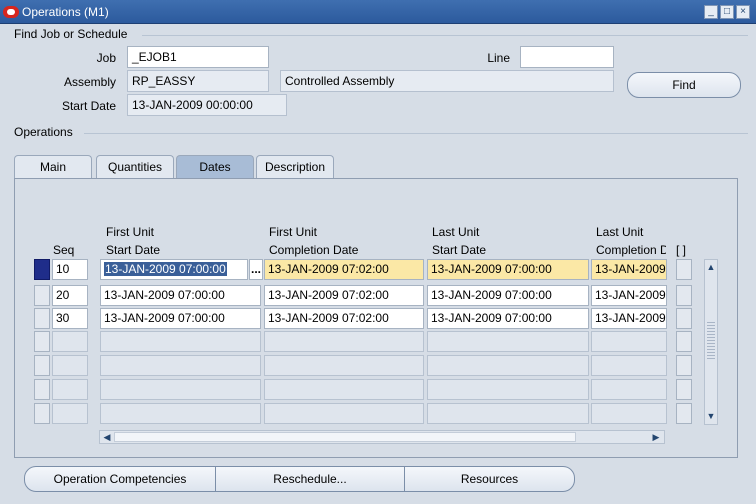 This screenshot has width=756, height=504. Describe the element at coordinates (89, 82) in the screenshot. I see `assembly-label: Assembly` at that location.